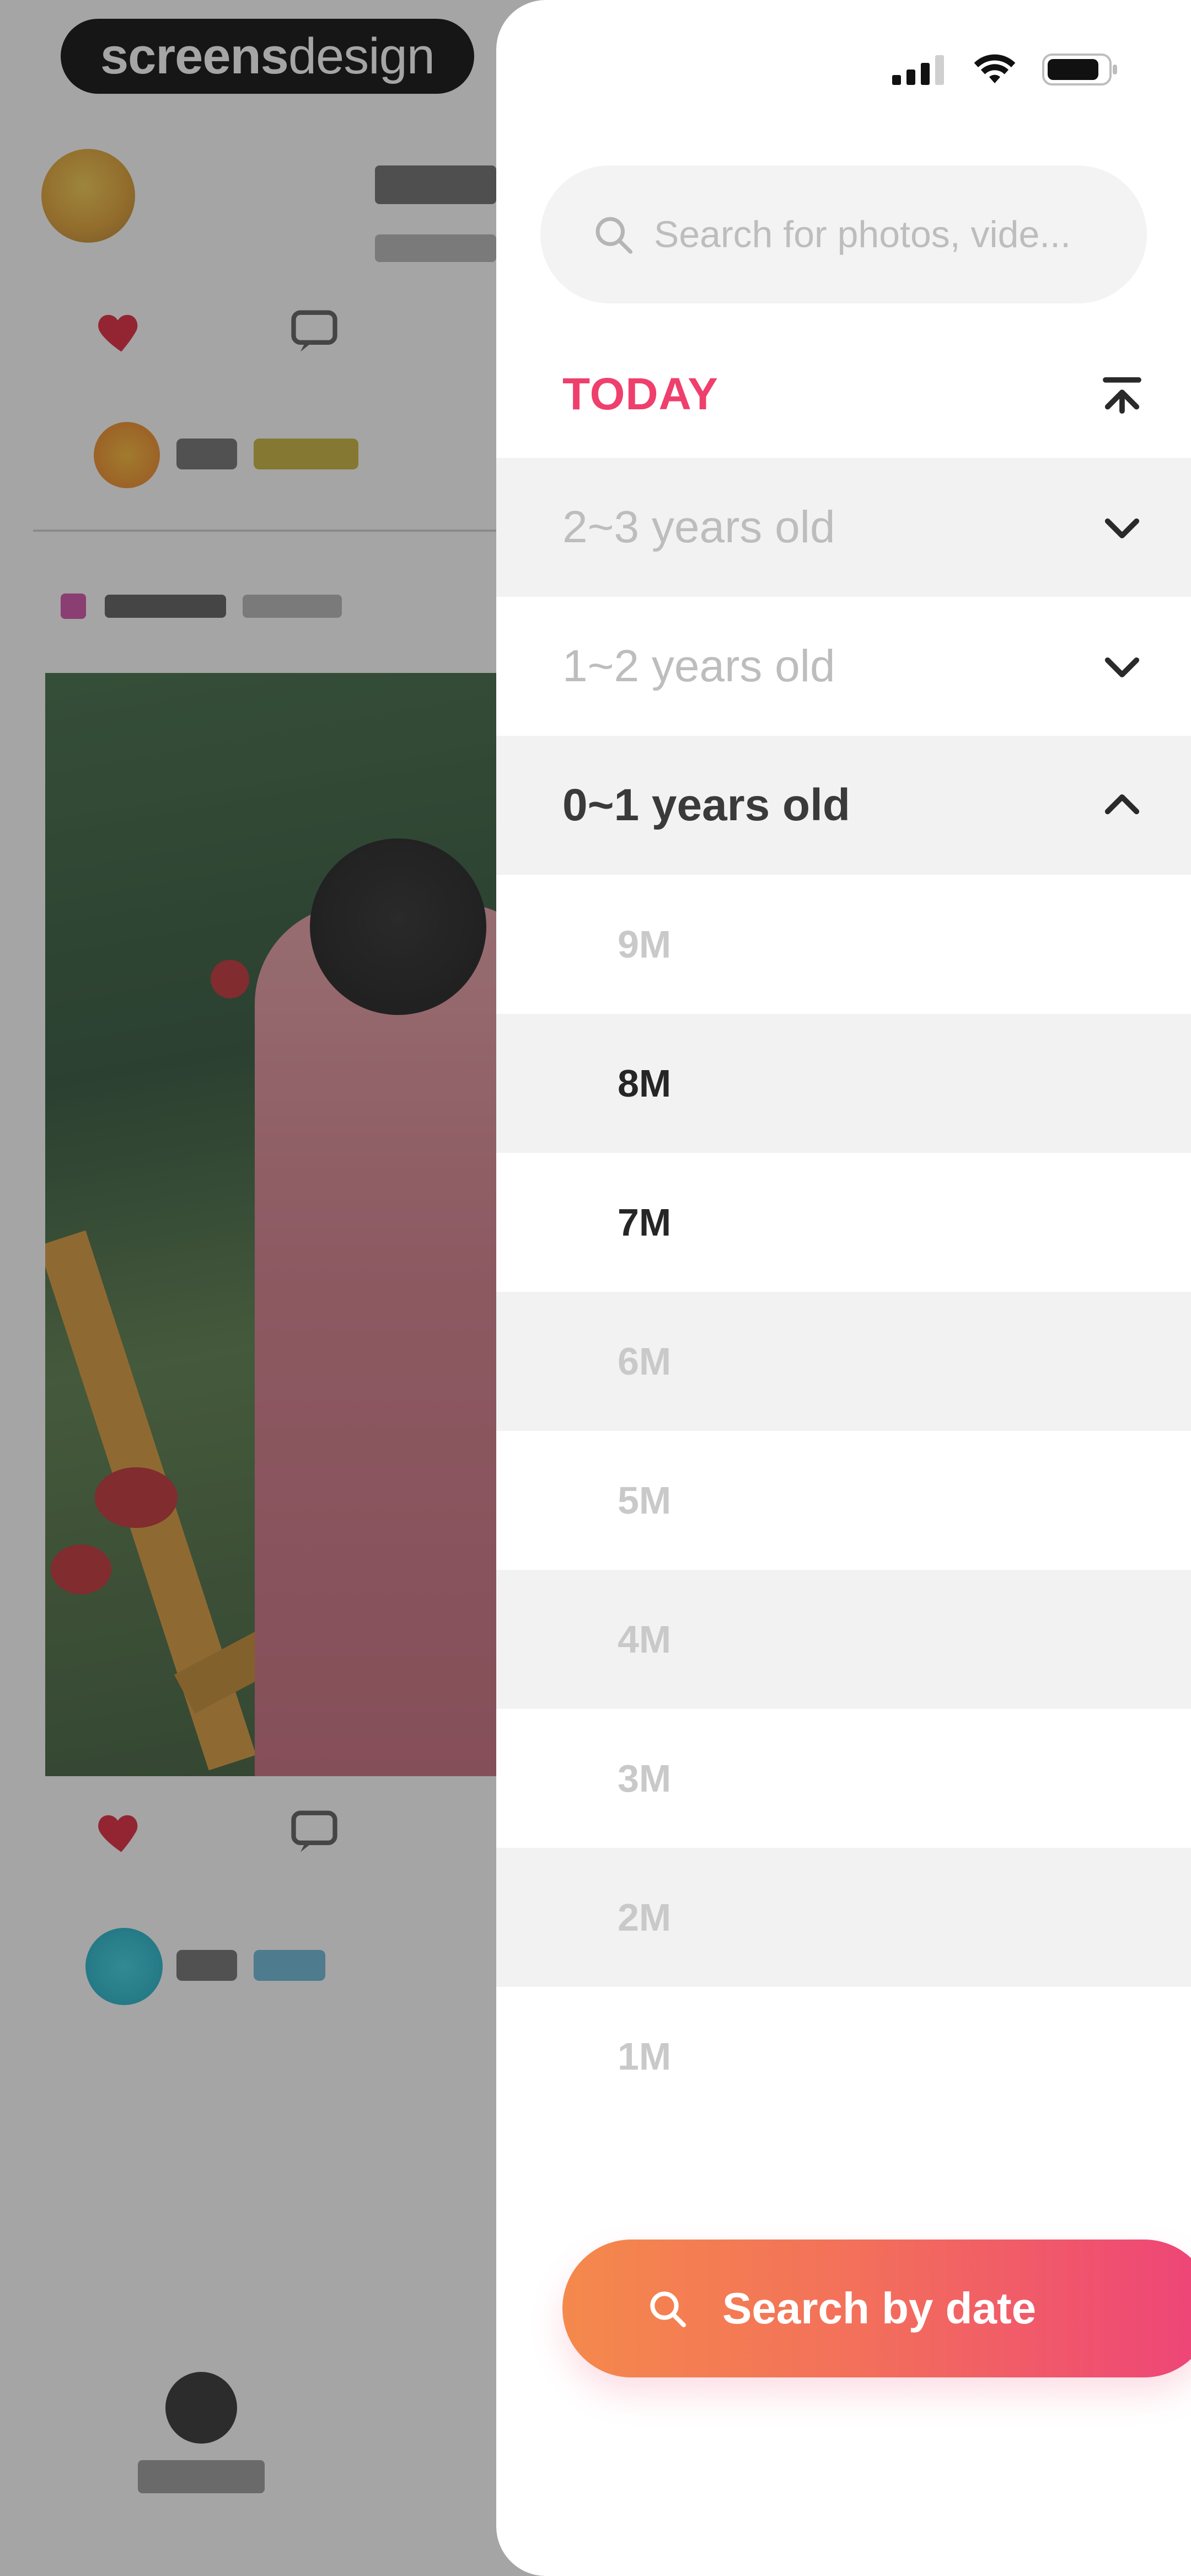 This screenshot has height=2576, width=1191. Describe the element at coordinates (843, 1361) in the screenshot. I see `month-row: 6M` at that location.